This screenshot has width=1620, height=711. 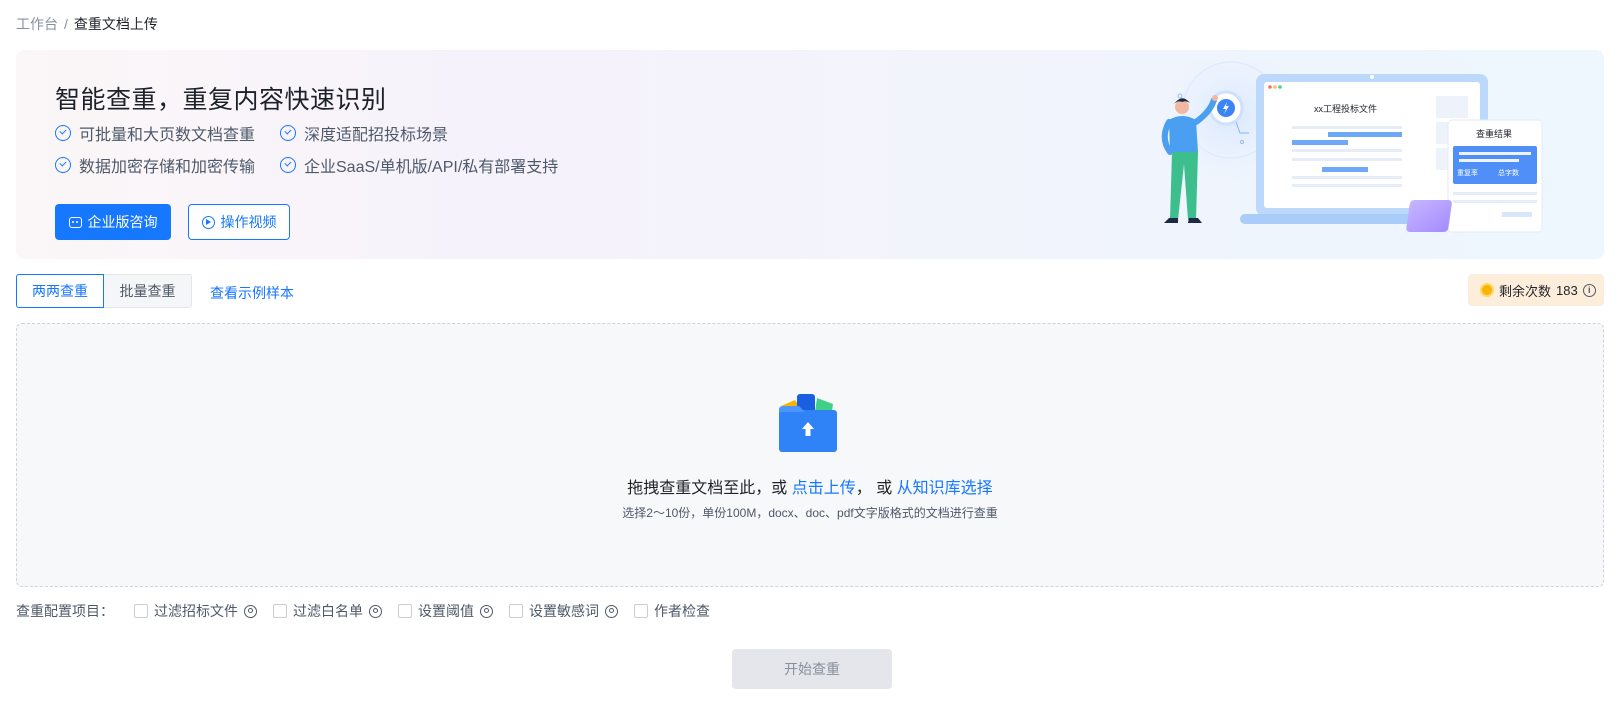 What do you see at coordinates (75, 222) in the screenshot?
I see `chat-icon` at bounding box center [75, 222].